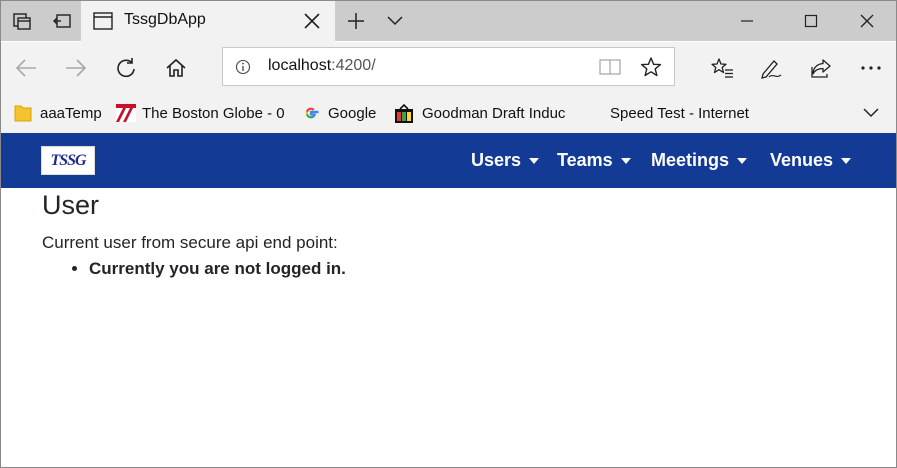  I want to click on message-list: Currently you are not logged in., so click(194, 269).